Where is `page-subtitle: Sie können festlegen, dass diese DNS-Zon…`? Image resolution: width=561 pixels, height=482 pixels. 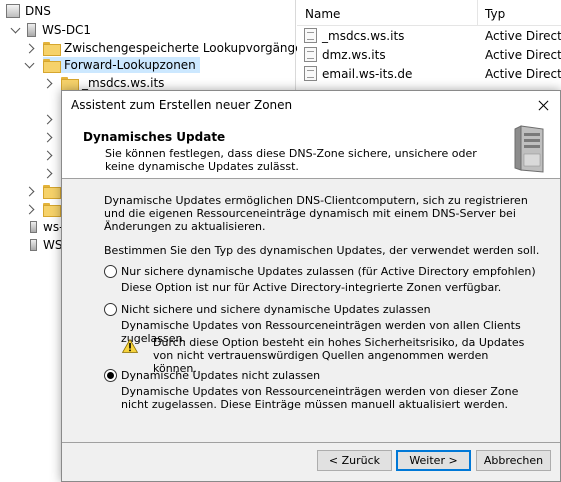 page-subtitle: Sie können festlegen, dass diese DNS-Zon… is located at coordinates (291, 160).